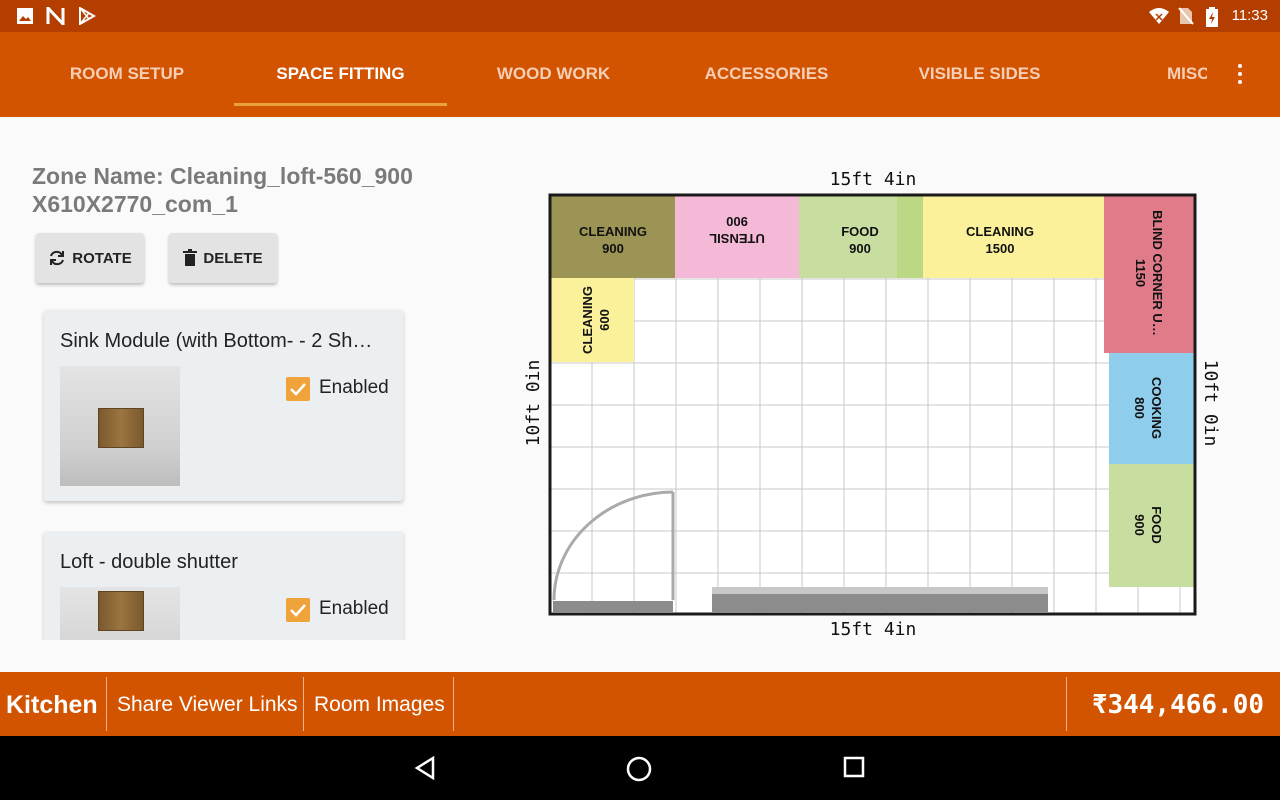  I want to click on tab-accessories: ACCESSORIES, so click(766, 74).